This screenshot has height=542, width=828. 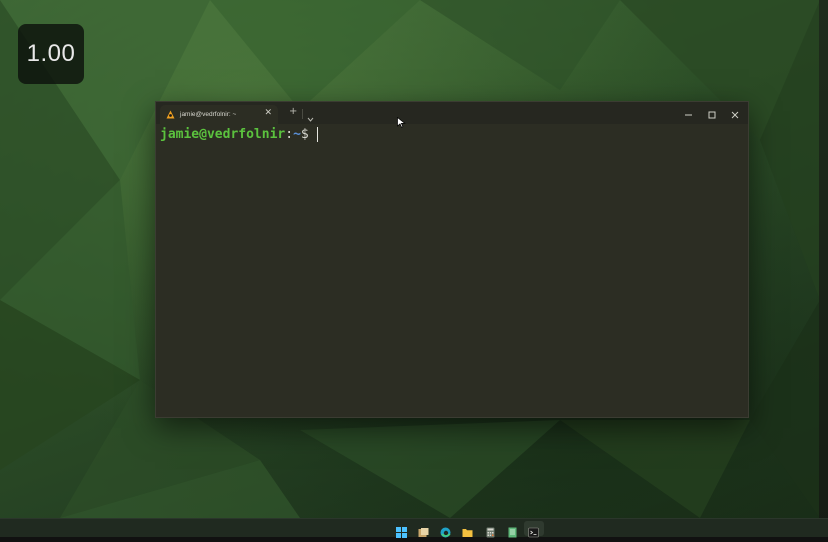 I want to click on tab-close-icon: ✕, so click(x=268, y=113).